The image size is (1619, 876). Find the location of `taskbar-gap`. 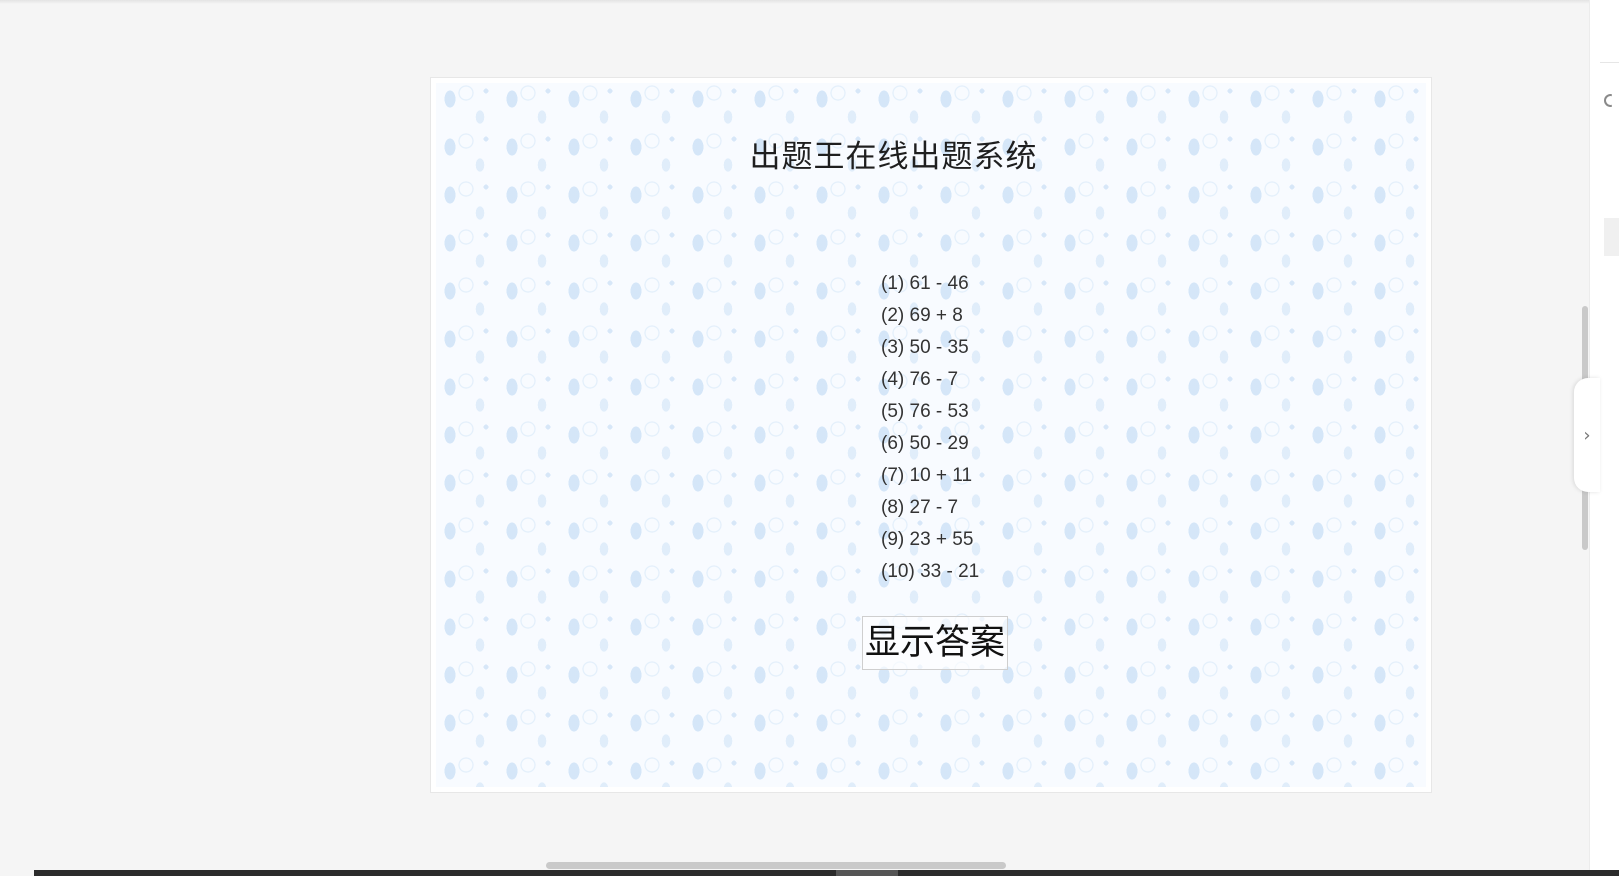

taskbar-gap is located at coordinates (17, 873).